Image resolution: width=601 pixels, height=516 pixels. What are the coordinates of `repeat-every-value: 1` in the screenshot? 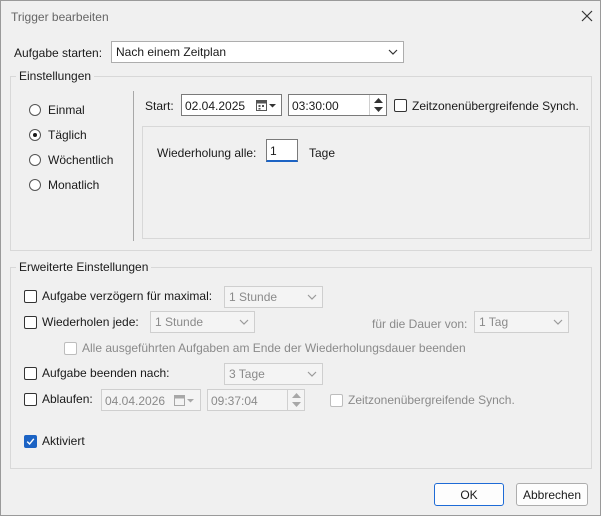 It's located at (273, 151).